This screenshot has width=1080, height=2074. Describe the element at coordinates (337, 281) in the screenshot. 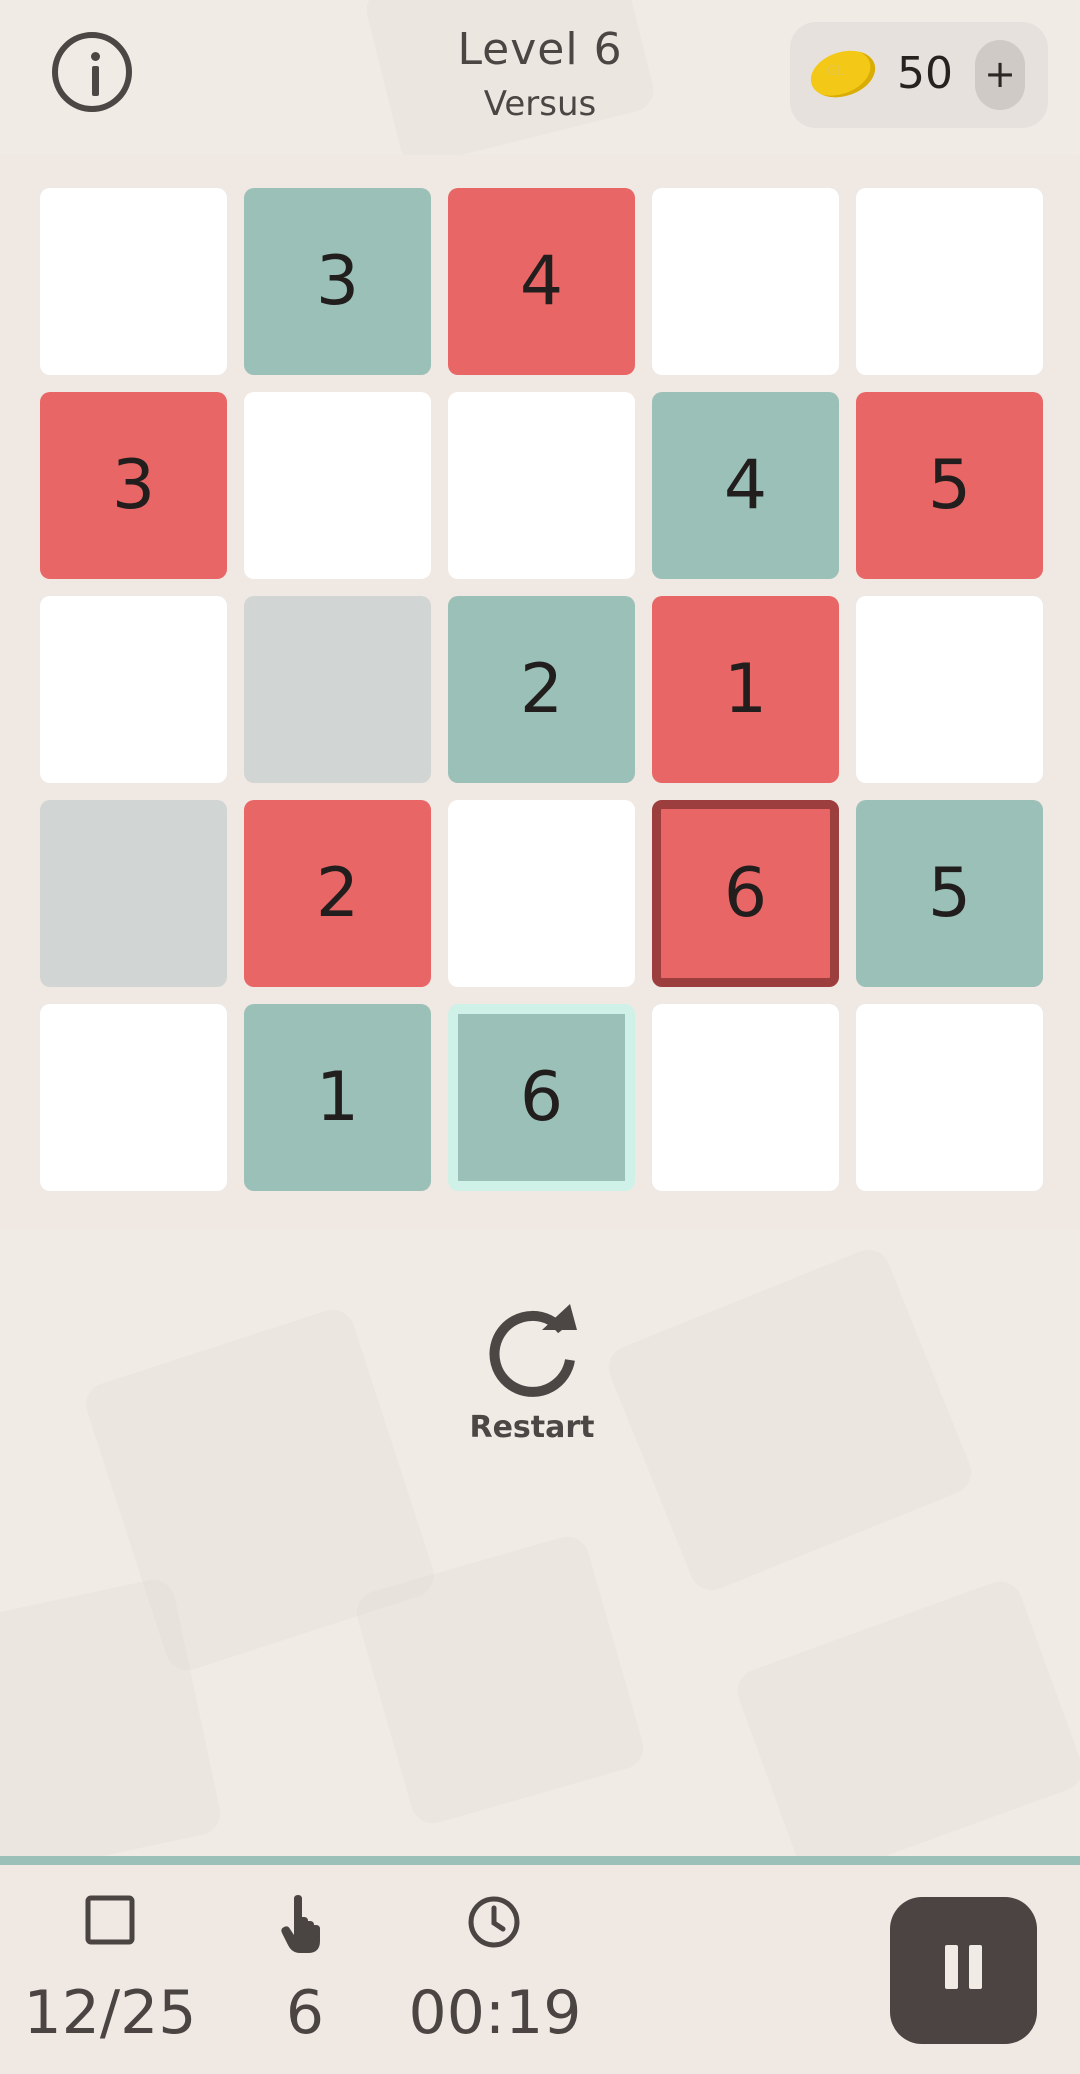

I see `board-cell-r1-c2: 3` at that location.